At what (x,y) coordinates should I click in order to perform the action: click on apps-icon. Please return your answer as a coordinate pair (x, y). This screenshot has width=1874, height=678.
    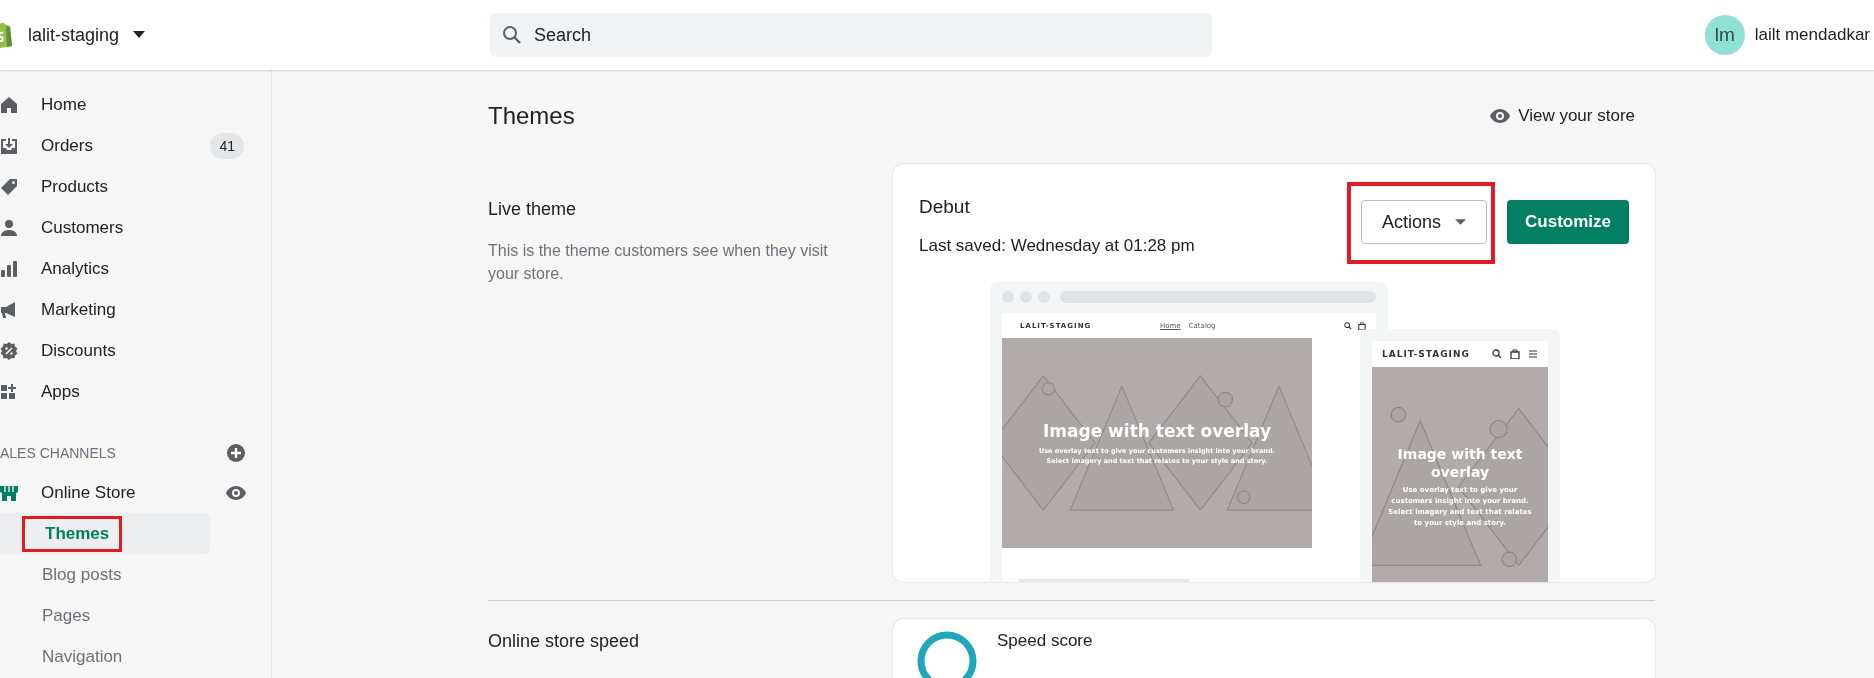
    Looking at the image, I should click on (9, 391).